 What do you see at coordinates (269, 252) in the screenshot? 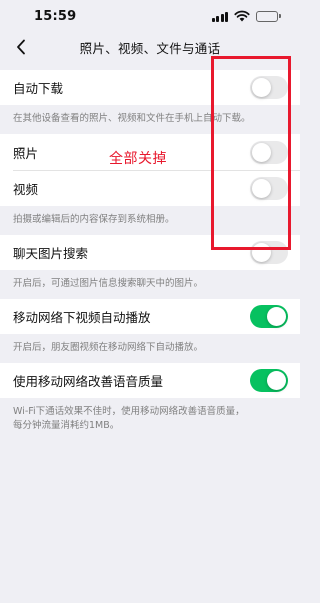
I see `image-search-toggle` at bounding box center [269, 252].